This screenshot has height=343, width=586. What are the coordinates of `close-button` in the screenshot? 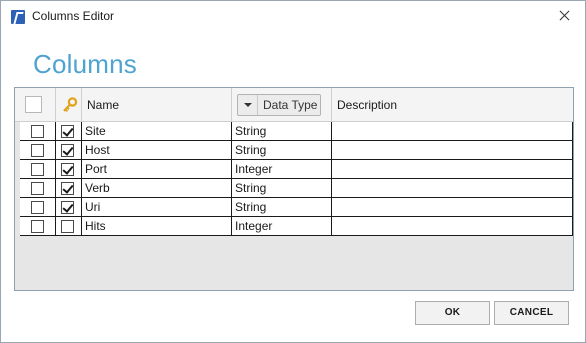 It's located at (565, 16).